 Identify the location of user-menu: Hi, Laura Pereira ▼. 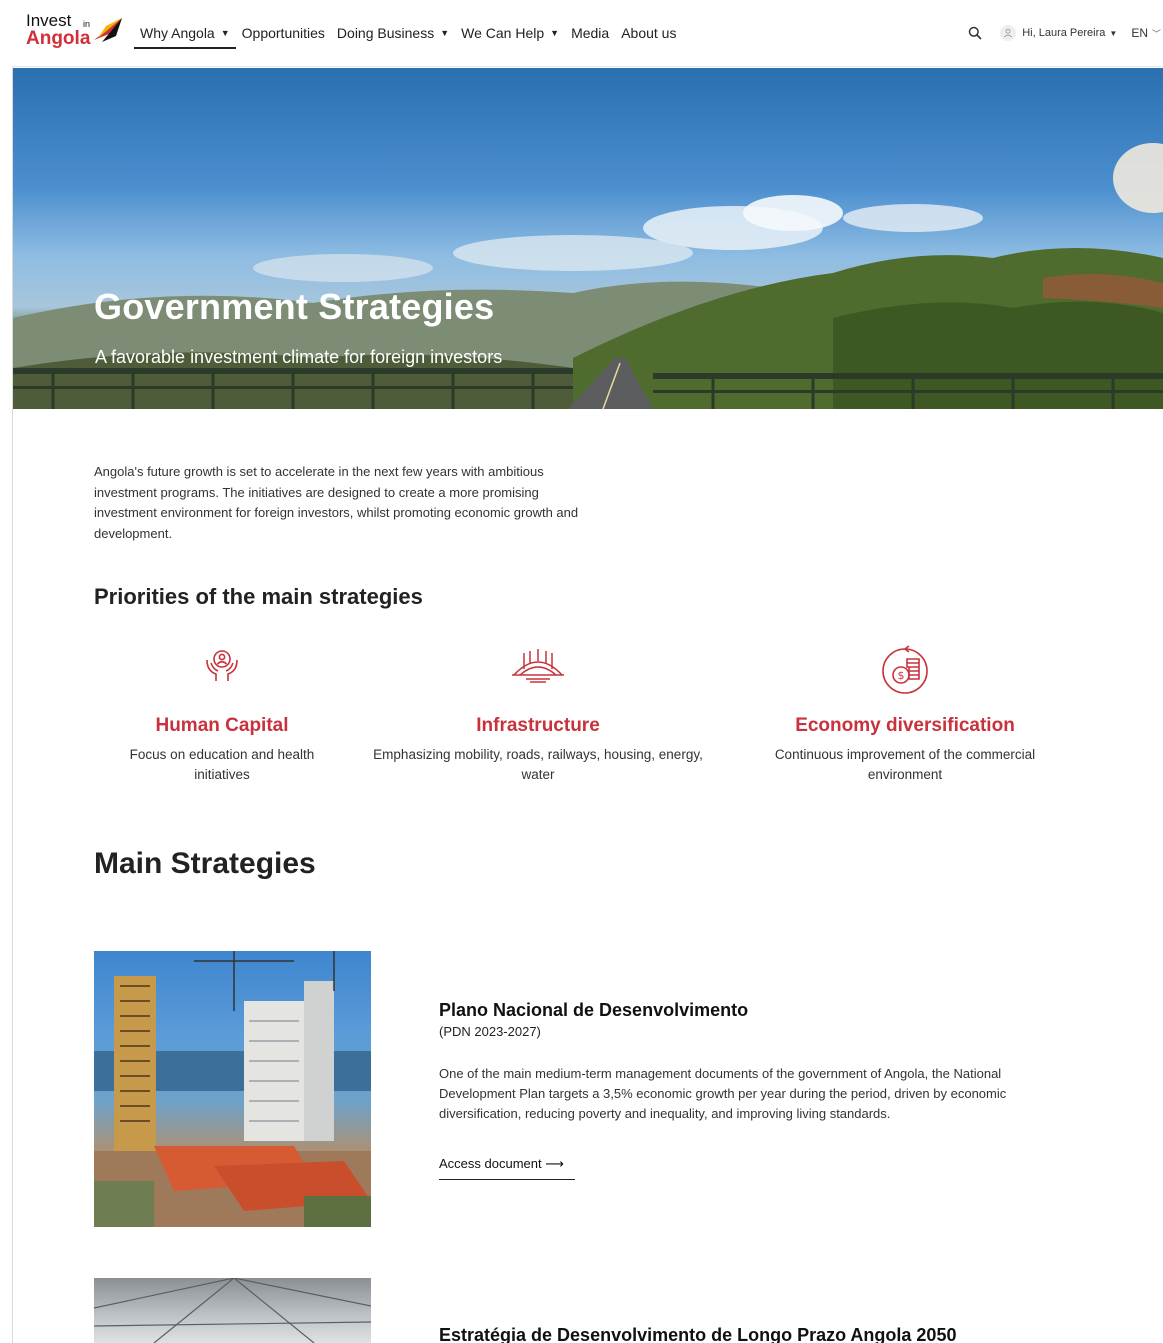
(1058, 33).